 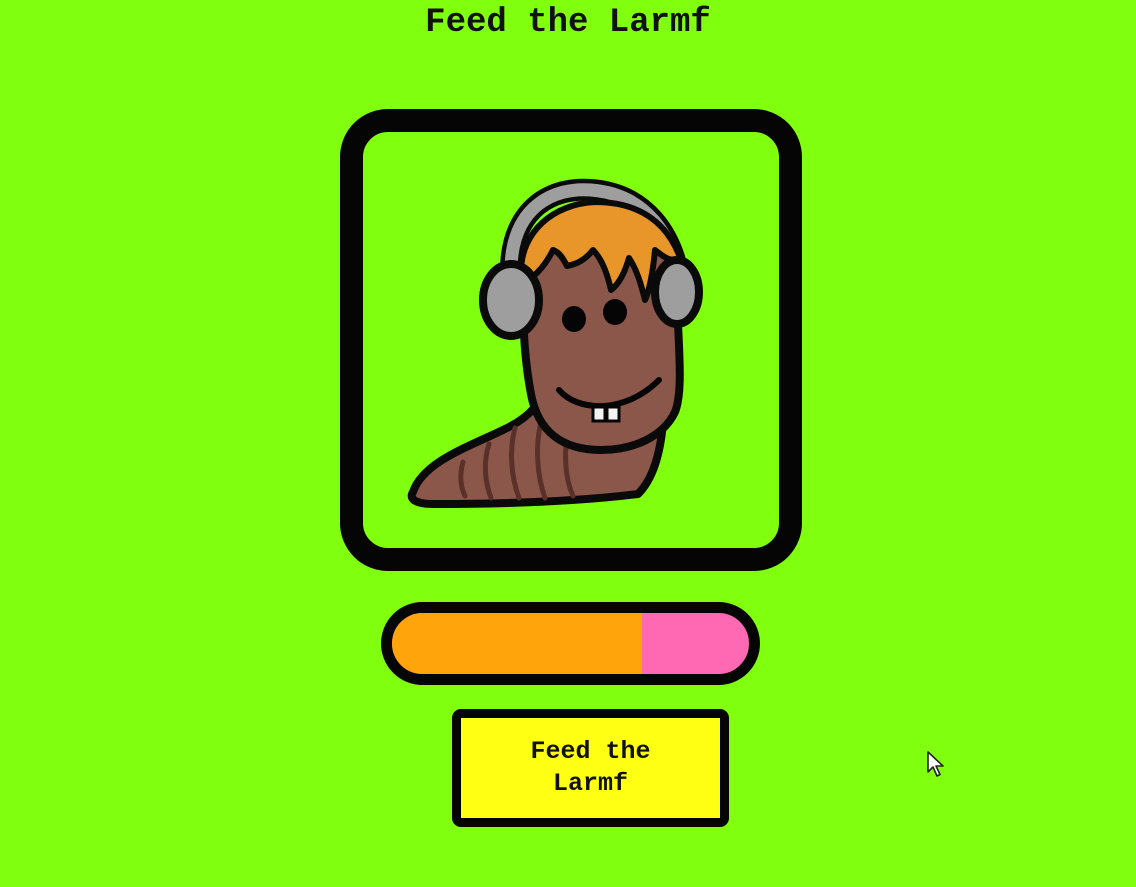 What do you see at coordinates (568, 23) in the screenshot?
I see `page-title: Feed the Larmf` at bounding box center [568, 23].